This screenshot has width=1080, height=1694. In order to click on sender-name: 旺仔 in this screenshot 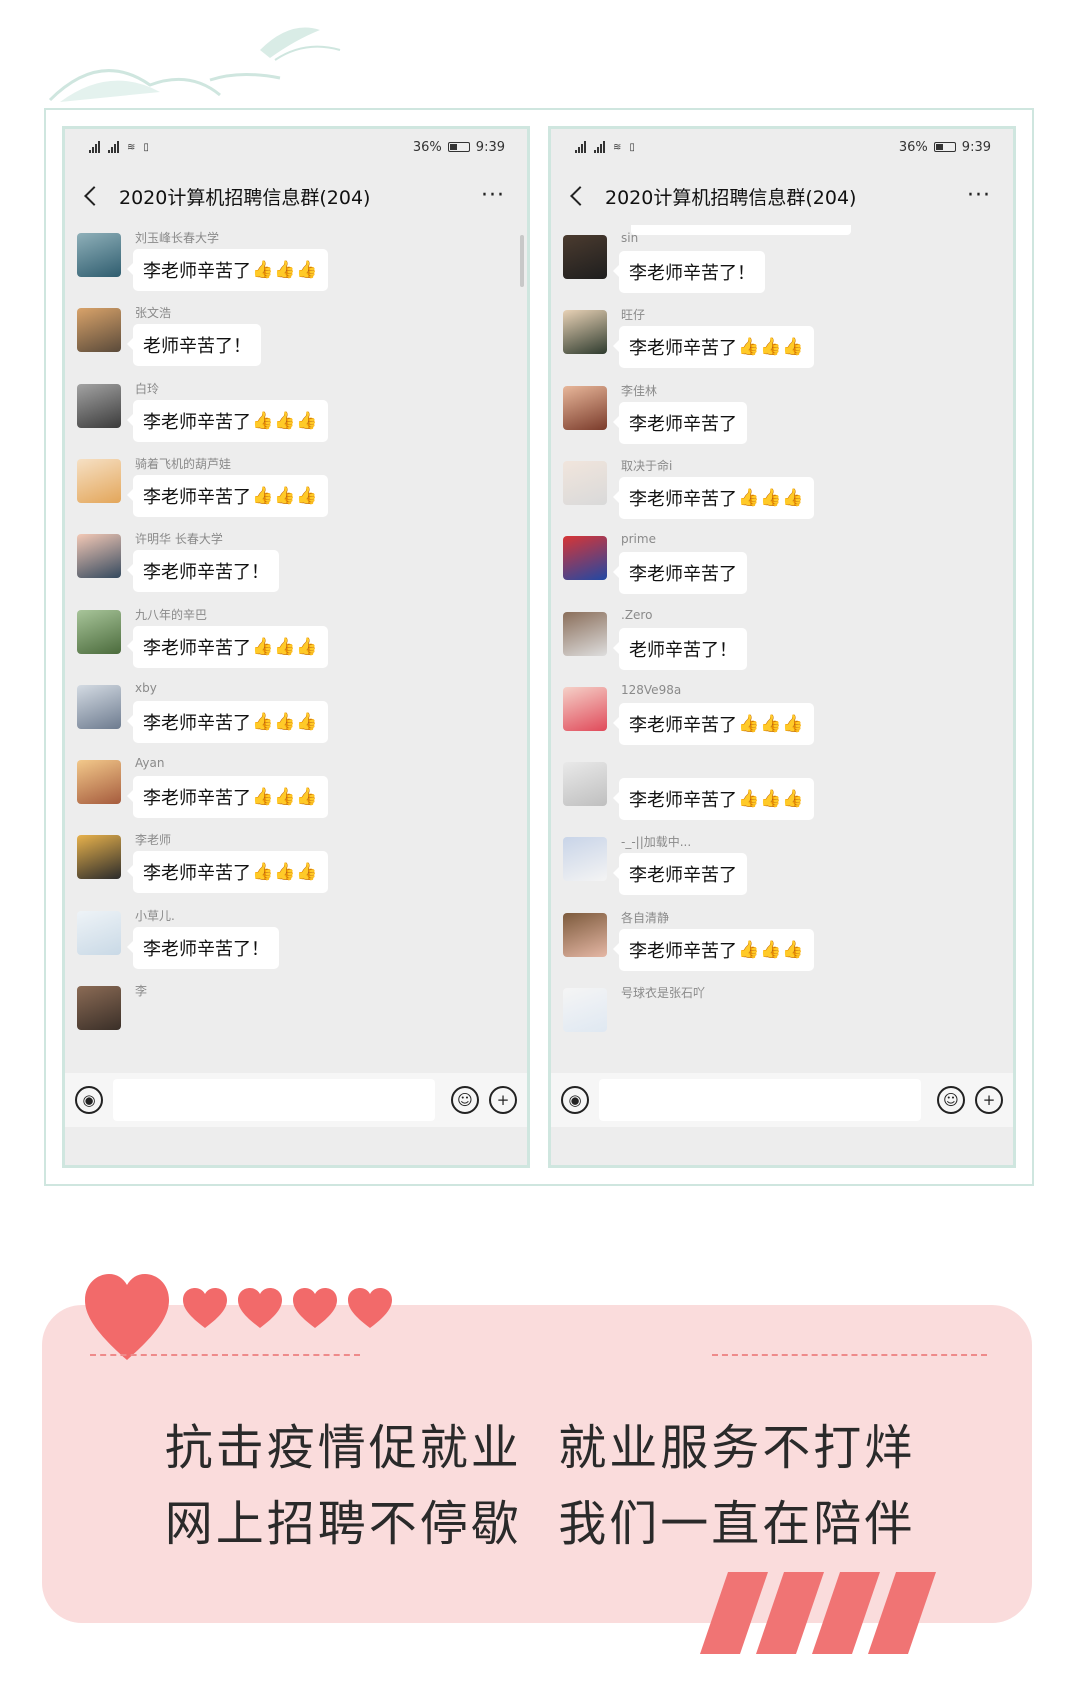, I will do `click(633, 315)`.